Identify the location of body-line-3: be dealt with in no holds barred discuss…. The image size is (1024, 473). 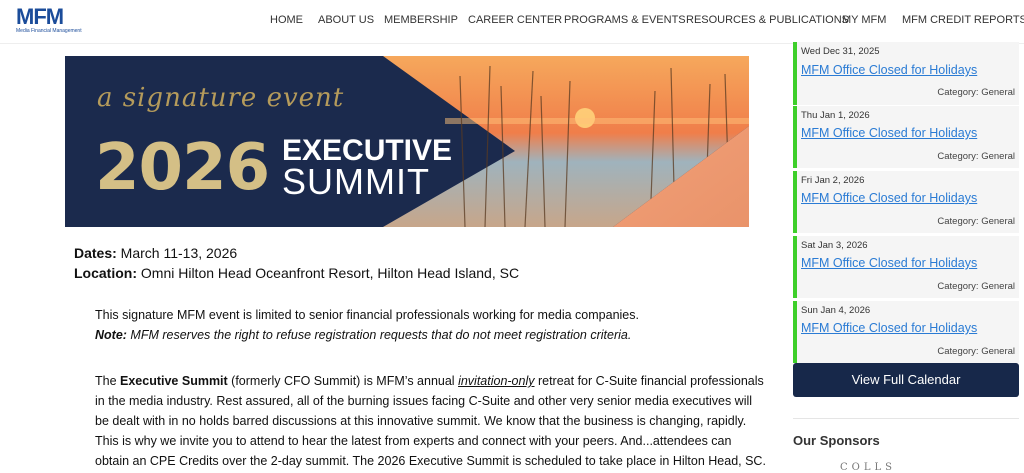
(421, 421).